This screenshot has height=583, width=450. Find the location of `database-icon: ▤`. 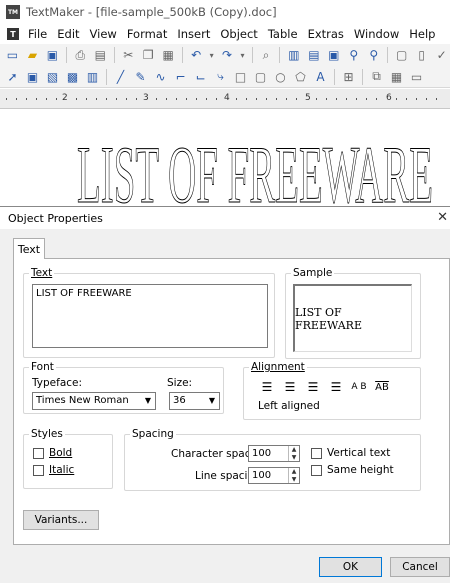

database-icon: ▤ is located at coordinates (313, 55).